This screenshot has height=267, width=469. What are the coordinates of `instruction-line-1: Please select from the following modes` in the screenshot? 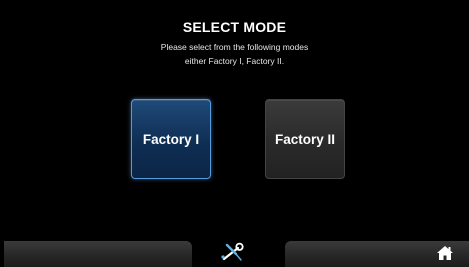 It's located at (234, 47).